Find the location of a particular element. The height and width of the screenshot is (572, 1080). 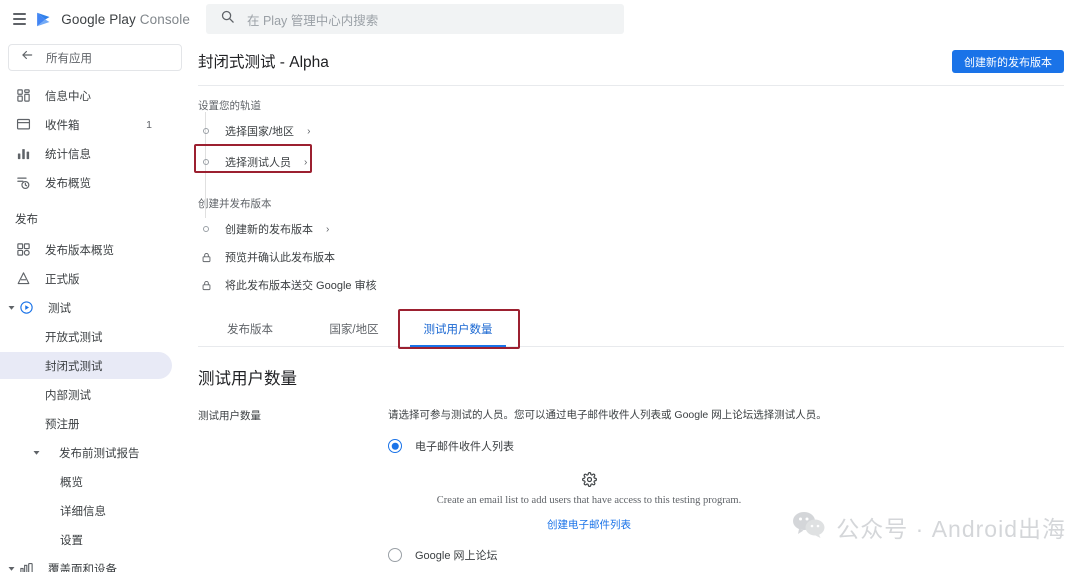

sidebar-item-dashboard: 信息中心 is located at coordinates (95, 95).